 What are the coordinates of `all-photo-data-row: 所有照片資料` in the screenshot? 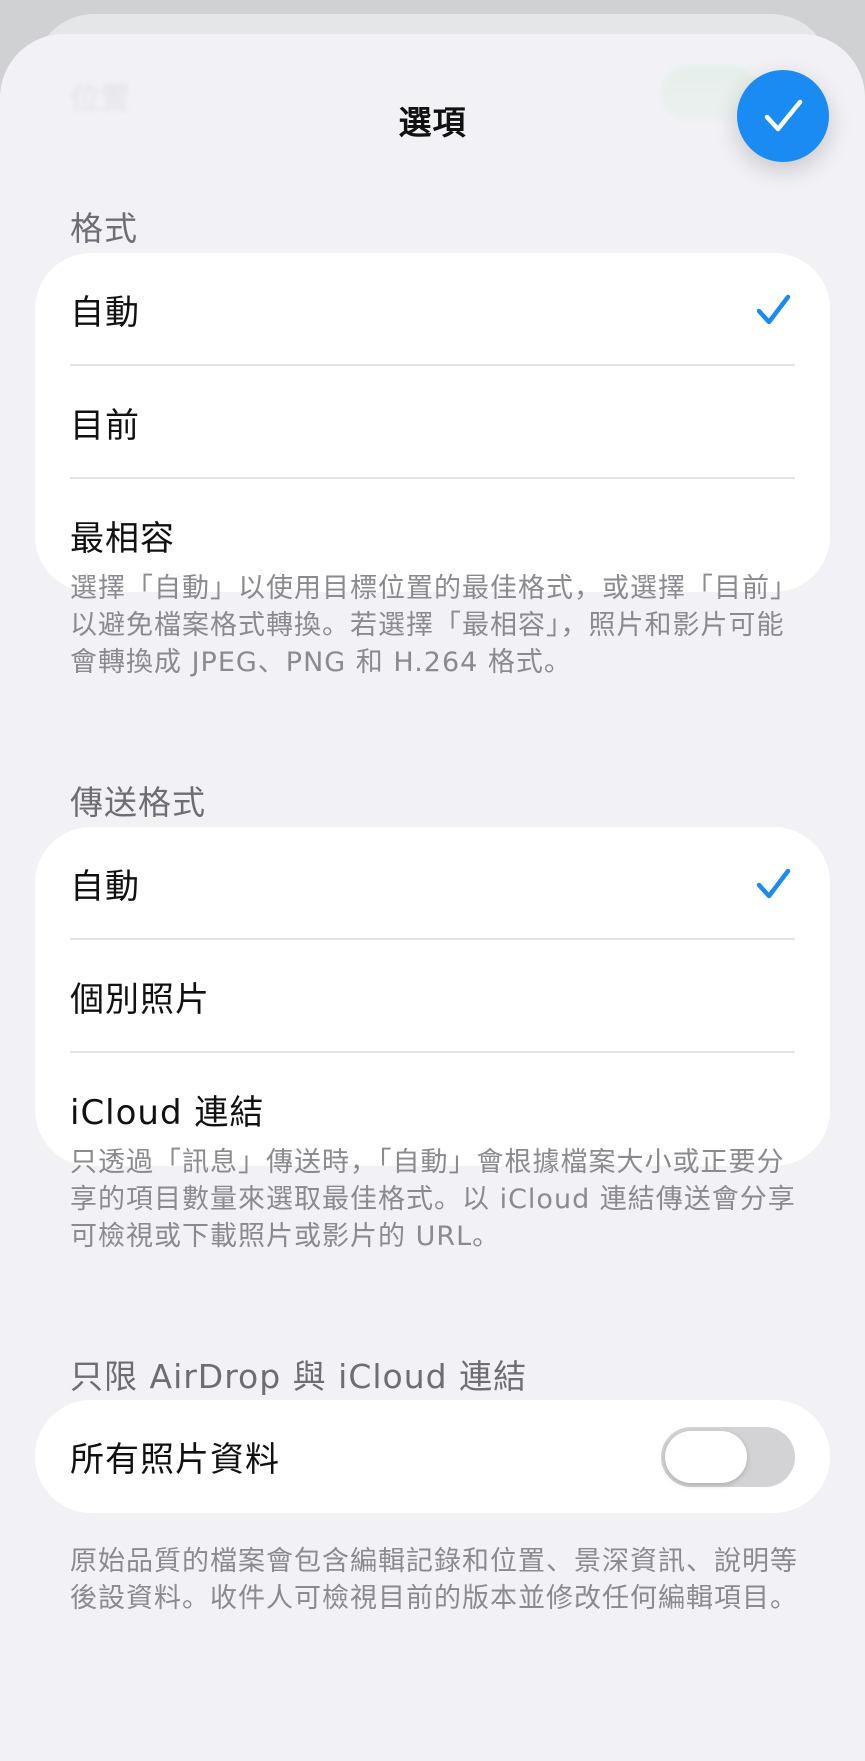 It's located at (432, 1456).